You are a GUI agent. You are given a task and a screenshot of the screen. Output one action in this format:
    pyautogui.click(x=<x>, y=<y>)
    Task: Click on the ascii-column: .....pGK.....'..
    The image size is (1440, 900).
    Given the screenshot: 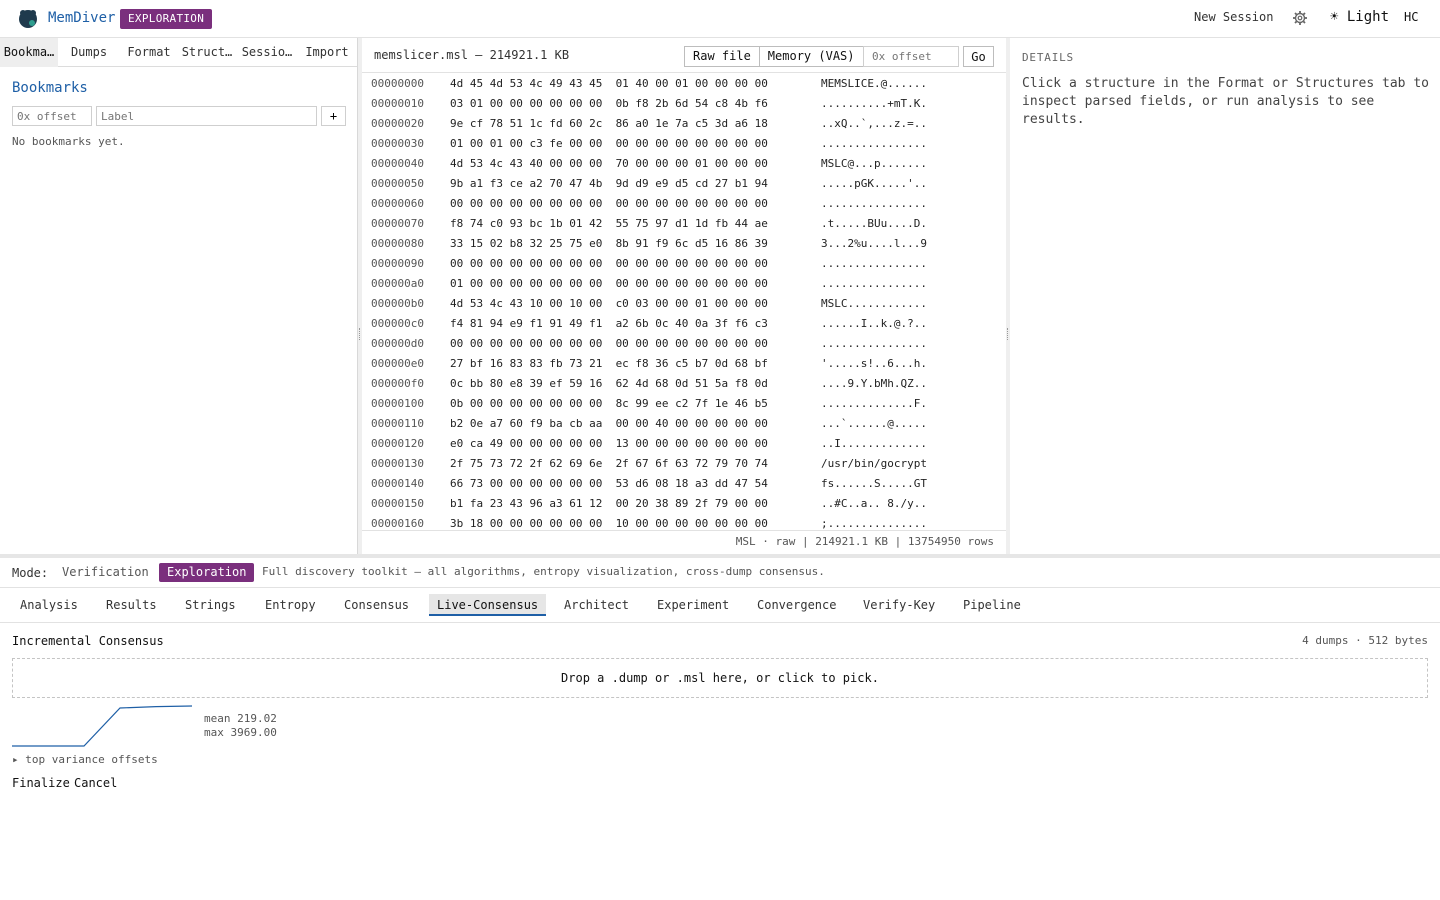 What is the action you would take?
    pyautogui.click(x=874, y=183)
    